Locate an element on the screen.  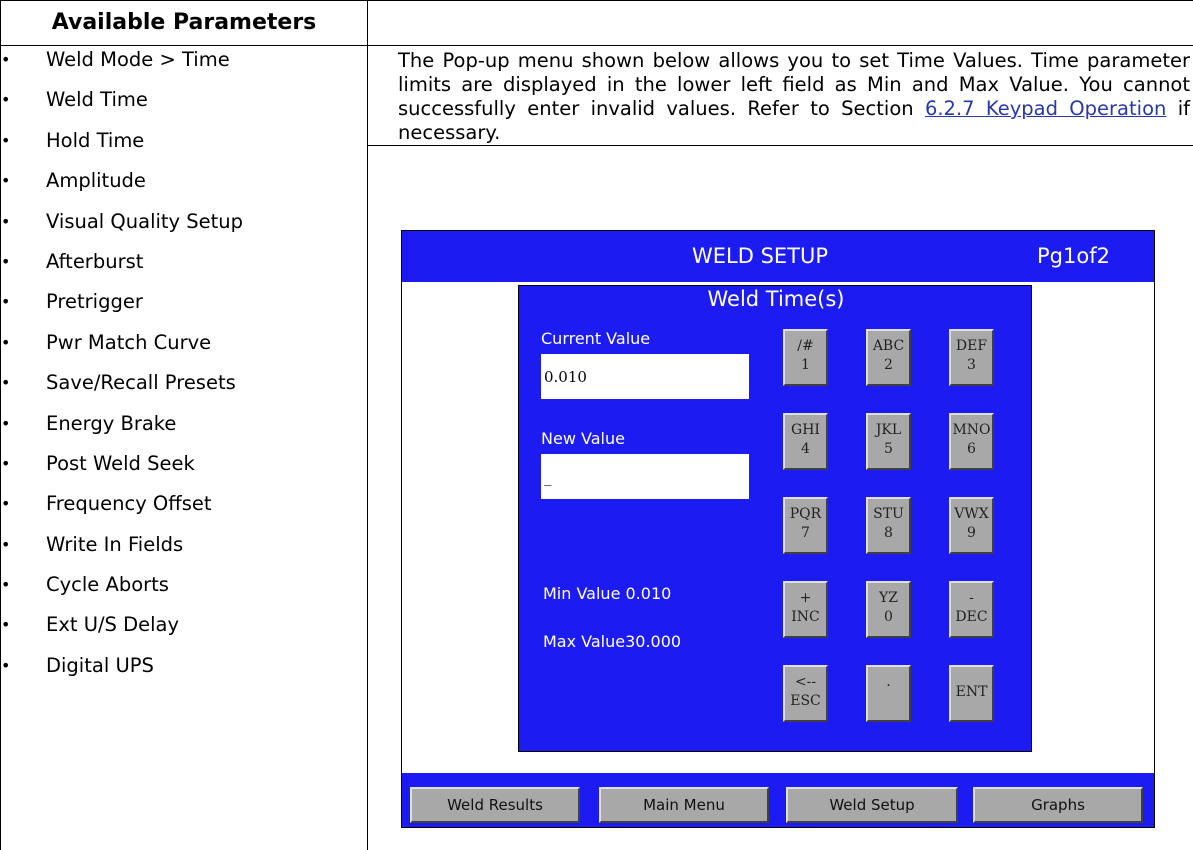
page-indicator: Pg1of2 is located at coordinates (1073, 256).